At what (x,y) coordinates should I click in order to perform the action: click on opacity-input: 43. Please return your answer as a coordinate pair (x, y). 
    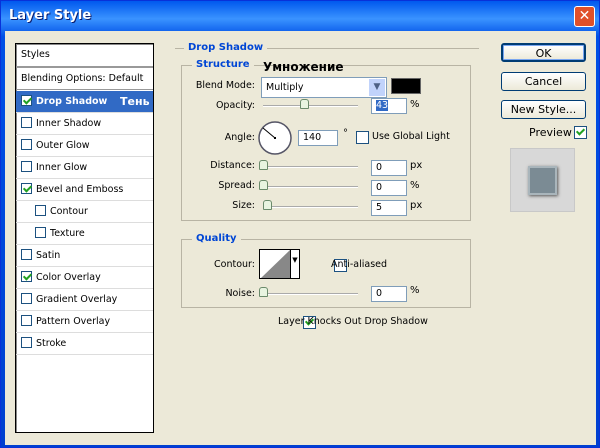
    Looking at the image, I should click on (389, 106).